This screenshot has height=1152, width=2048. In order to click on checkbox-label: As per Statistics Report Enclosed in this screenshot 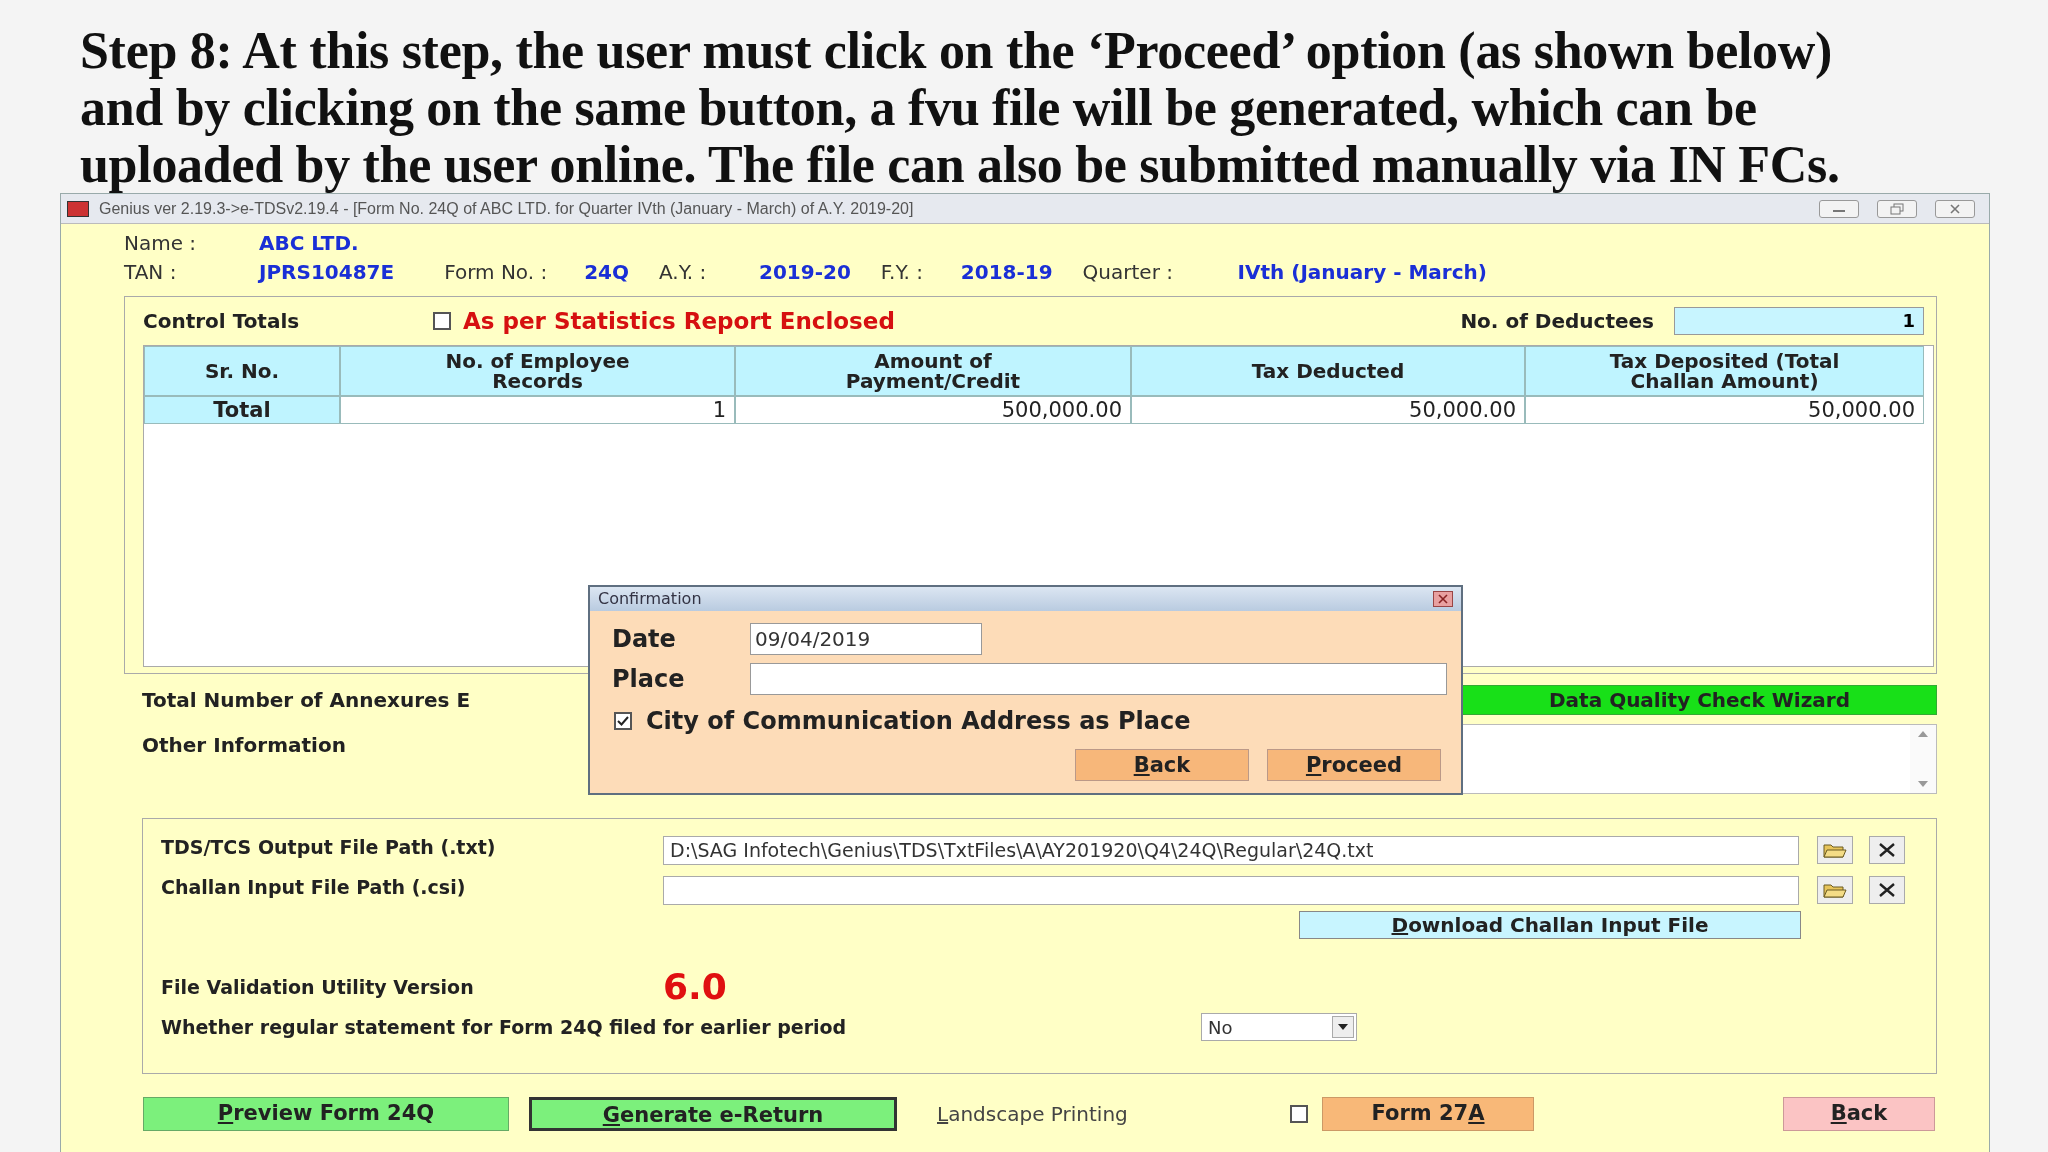, I will do `click(679, 321)`.